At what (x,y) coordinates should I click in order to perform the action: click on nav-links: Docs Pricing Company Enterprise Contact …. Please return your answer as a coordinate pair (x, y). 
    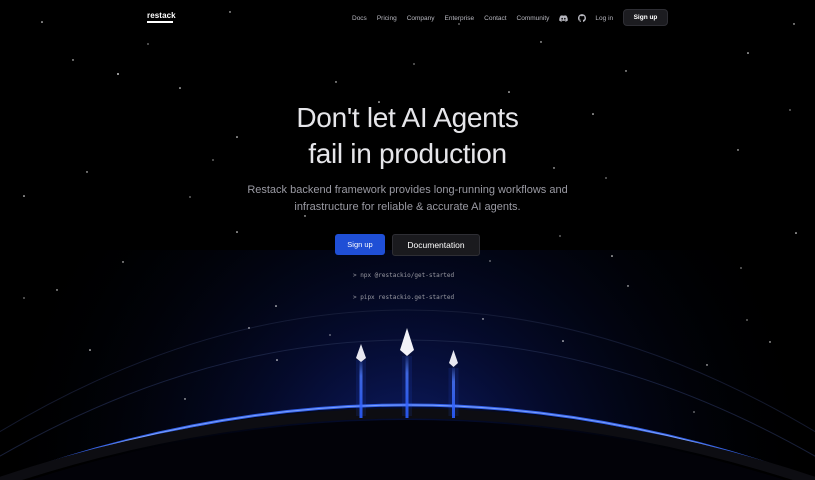
    Looking at the image, I should click on (487, 18).